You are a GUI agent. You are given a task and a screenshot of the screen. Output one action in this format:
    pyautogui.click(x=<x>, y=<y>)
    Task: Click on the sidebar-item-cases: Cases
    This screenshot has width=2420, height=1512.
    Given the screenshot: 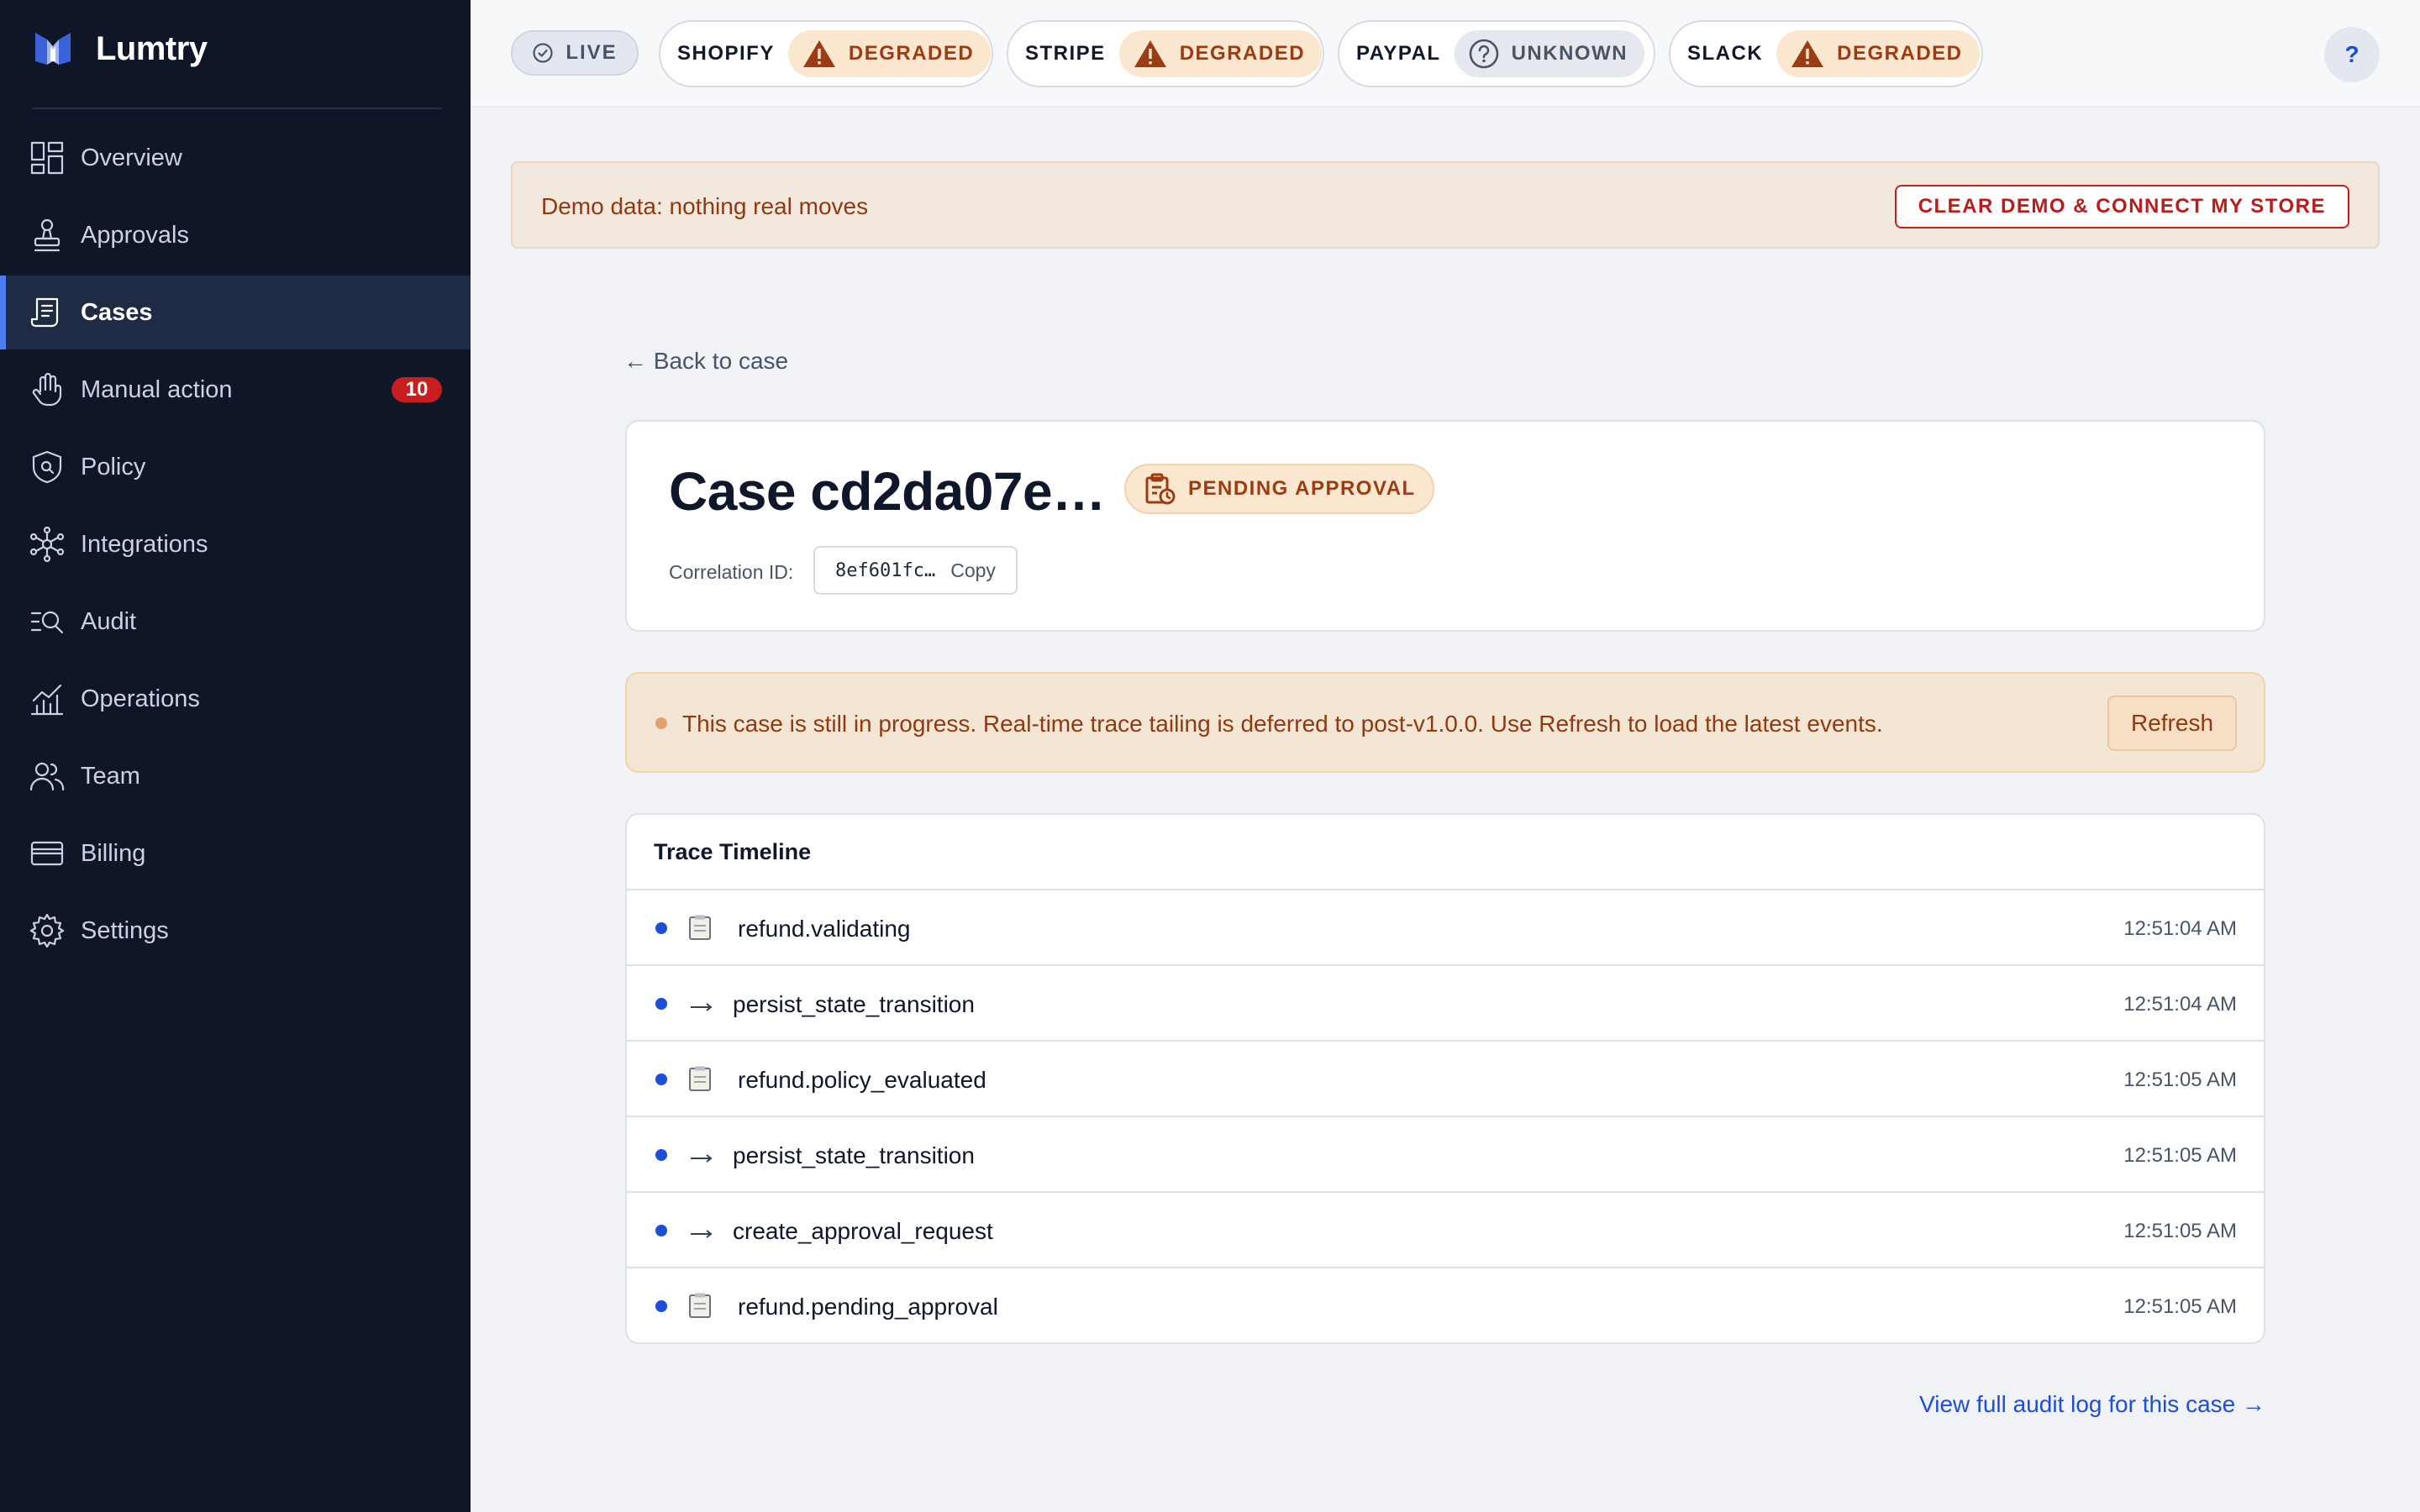 What is the action you would take?
    pyautogui.click(x=235, y=312)
    